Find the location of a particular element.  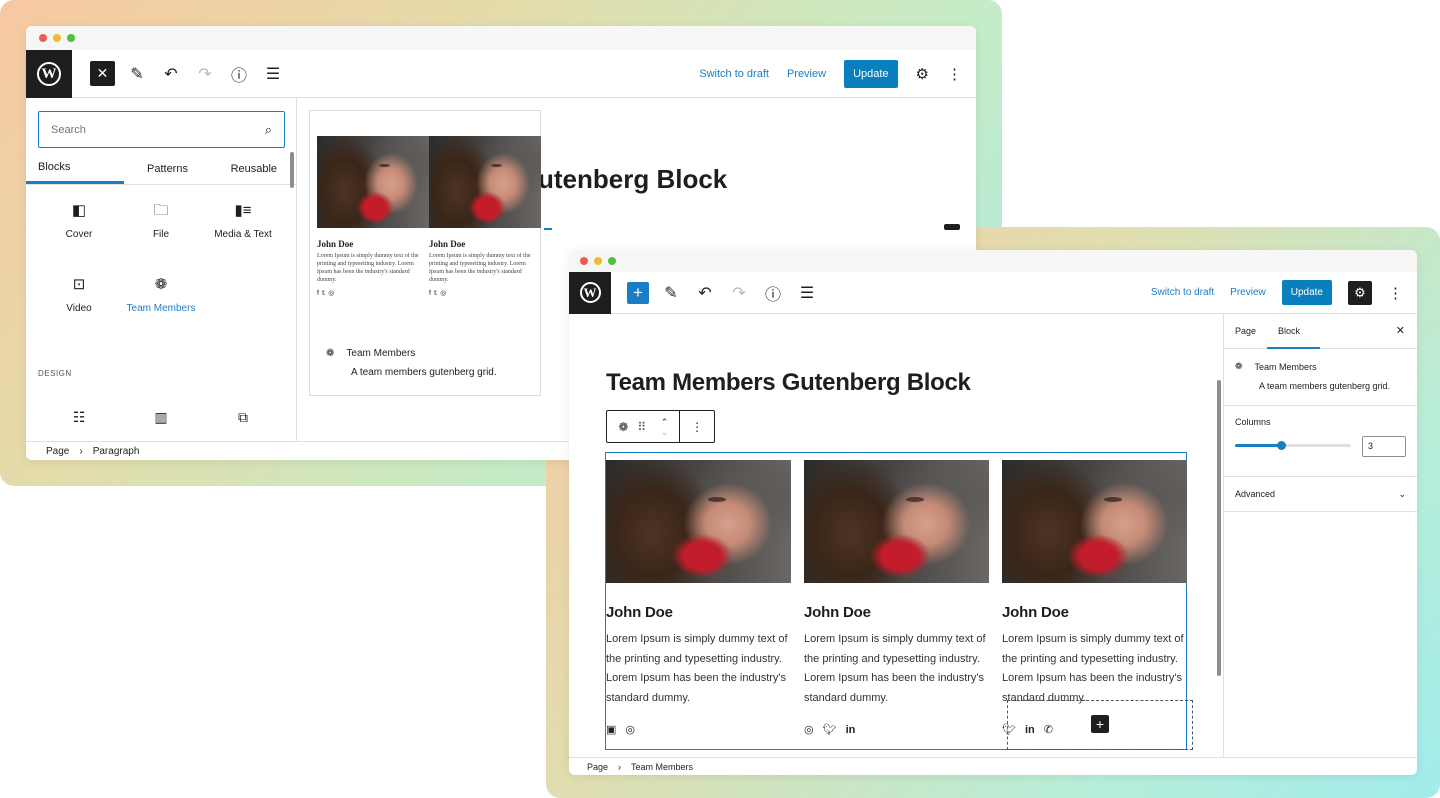

facebook-icon: ▣ is located at coordinates (611, 729).